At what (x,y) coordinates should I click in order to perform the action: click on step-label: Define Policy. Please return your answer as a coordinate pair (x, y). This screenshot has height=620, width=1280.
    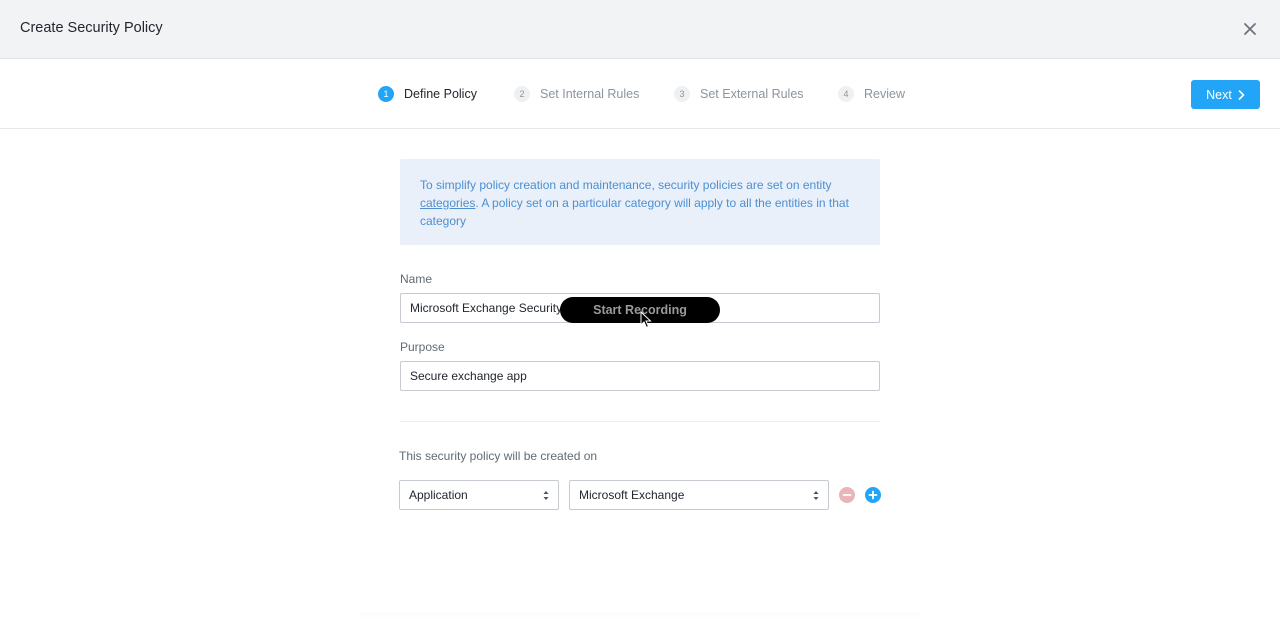
    Looking at the image, I should click on (440, 94).